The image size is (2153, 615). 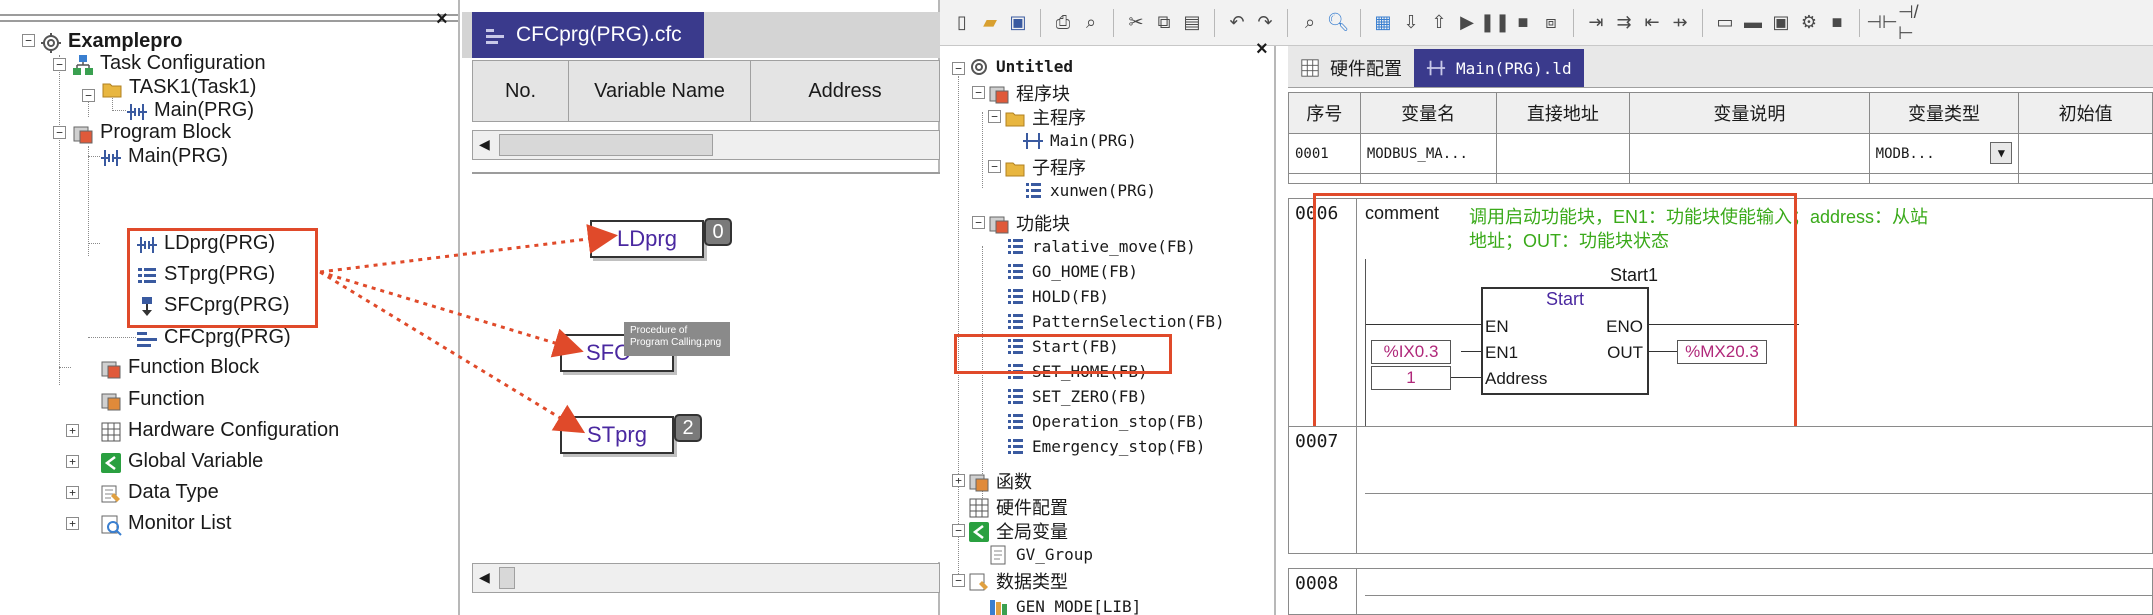 What do you see at coordinates (1652, 23) in the screenshot?
I see `step-out-icon: ⇤` at bounding box center [1652, 23].